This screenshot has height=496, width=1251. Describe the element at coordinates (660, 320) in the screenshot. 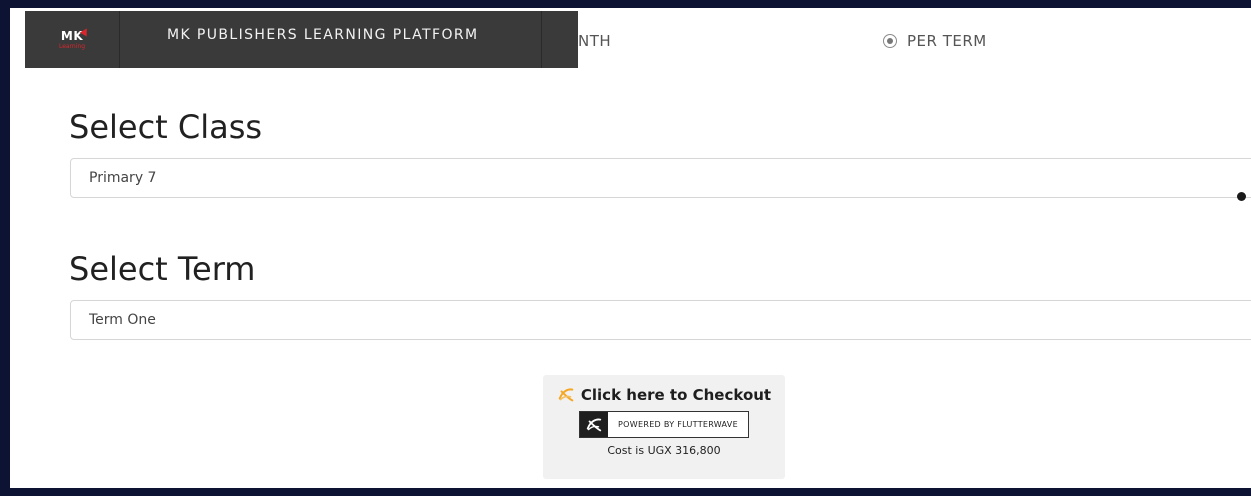

I see `term-select: Term One` at that location.